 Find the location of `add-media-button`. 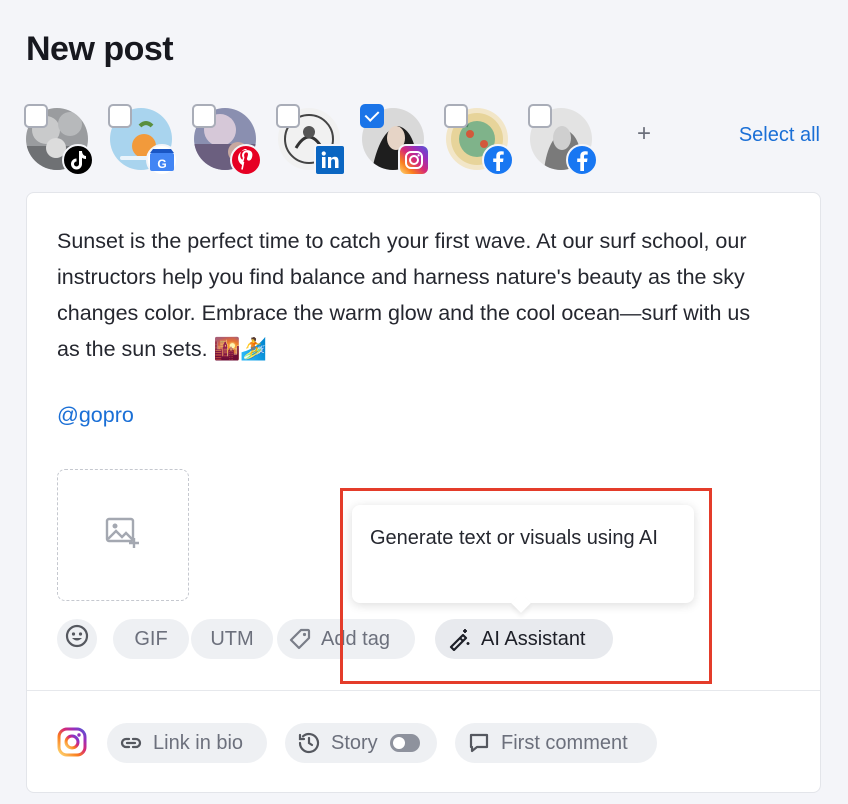

add-media-button is located at coordinates (123, 535).